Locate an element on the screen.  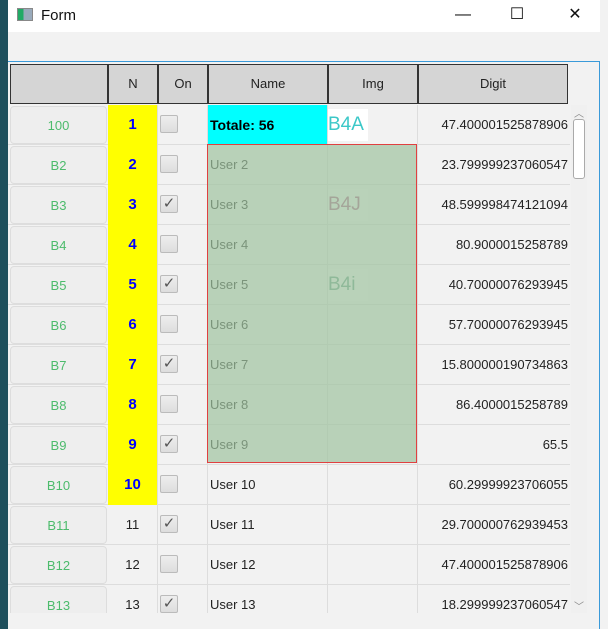
row-header-button: B2 is located at coordinates (58, 165).